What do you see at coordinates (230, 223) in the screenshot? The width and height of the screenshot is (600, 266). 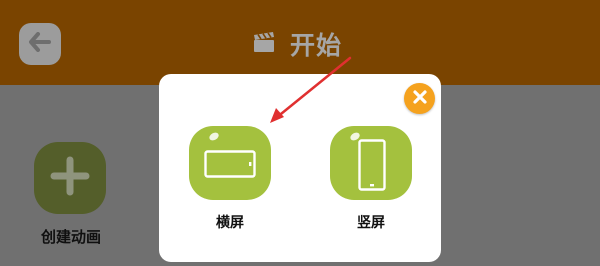 I see `landscape-label: 横屏` at bounding box center [230, 223].